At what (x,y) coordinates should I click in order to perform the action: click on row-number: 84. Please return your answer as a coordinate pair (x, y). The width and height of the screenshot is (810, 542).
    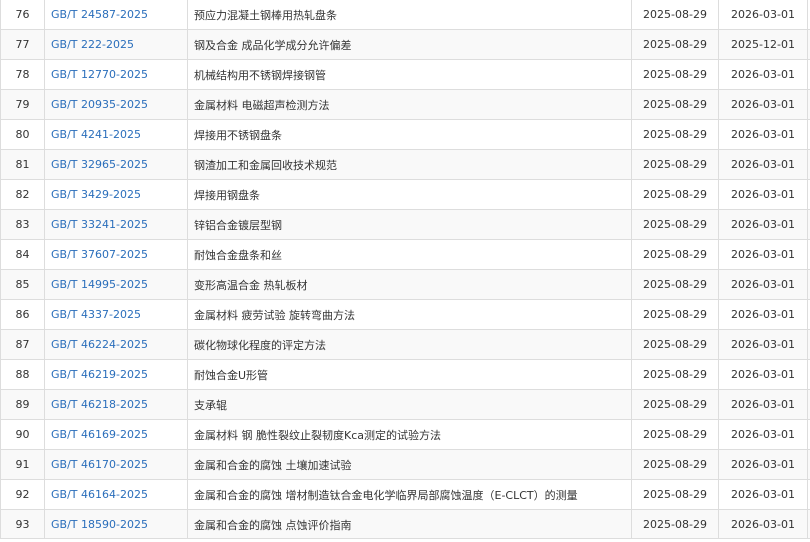
    Looking at the image, I should click on (23, 254).